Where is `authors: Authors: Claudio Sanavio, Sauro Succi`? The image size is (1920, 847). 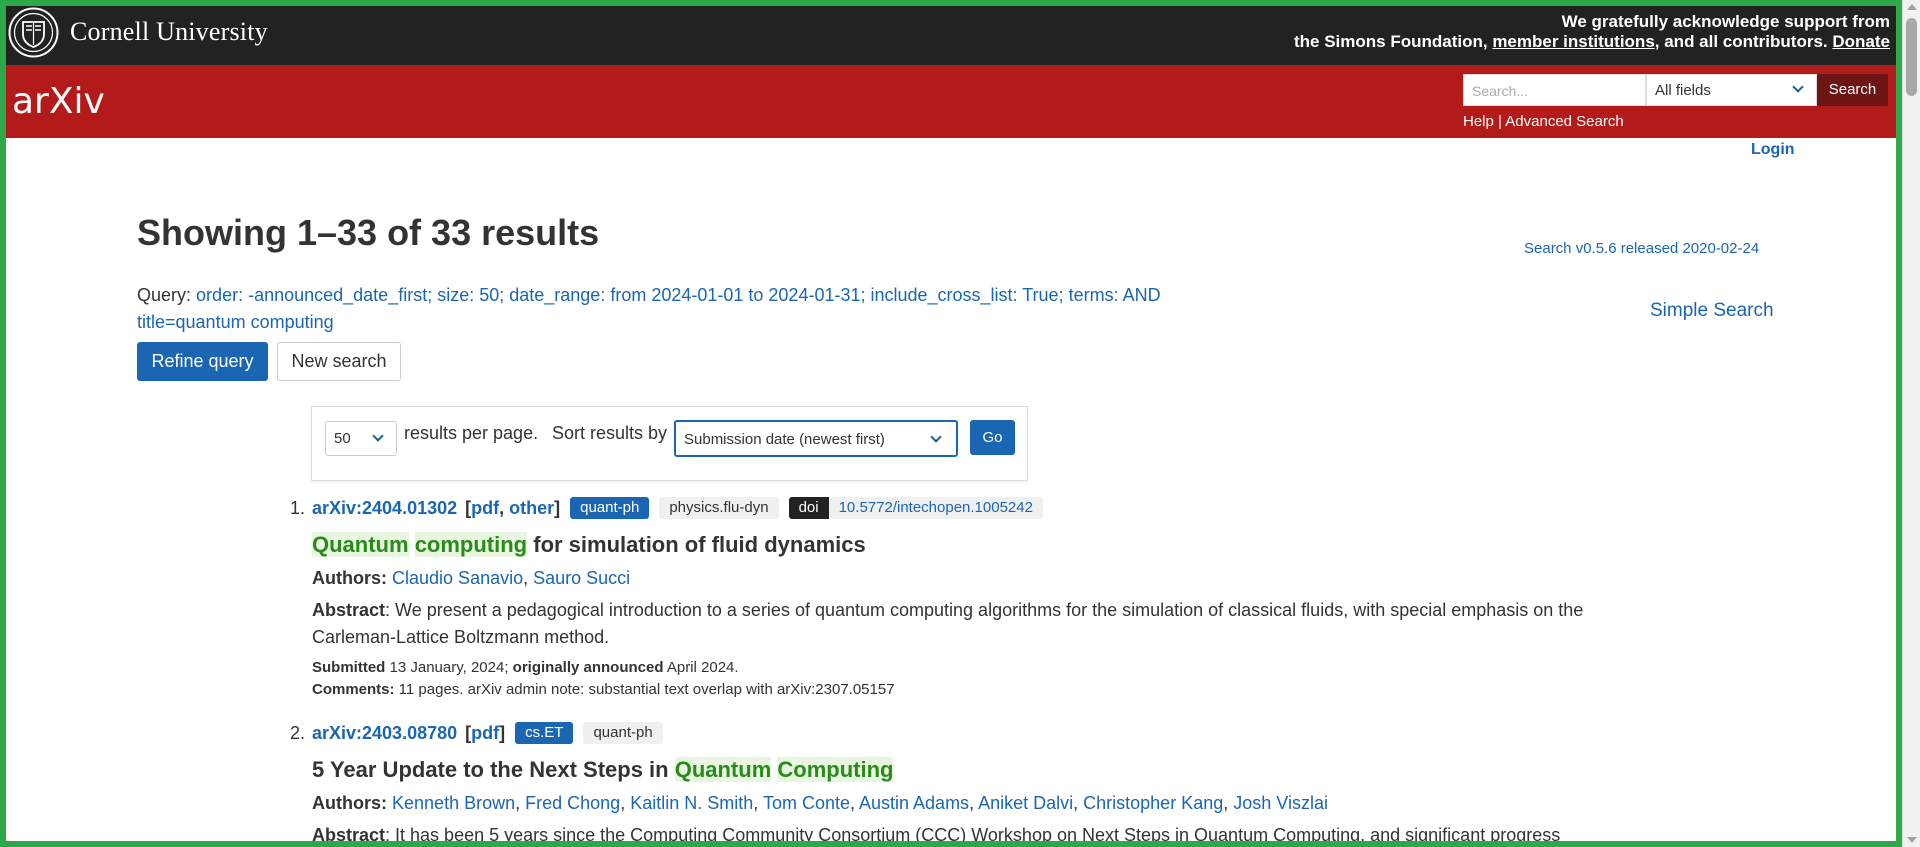 authors: Authors: Claudio Sanavio, Sauro Succi is located at coordinates (471, 578).